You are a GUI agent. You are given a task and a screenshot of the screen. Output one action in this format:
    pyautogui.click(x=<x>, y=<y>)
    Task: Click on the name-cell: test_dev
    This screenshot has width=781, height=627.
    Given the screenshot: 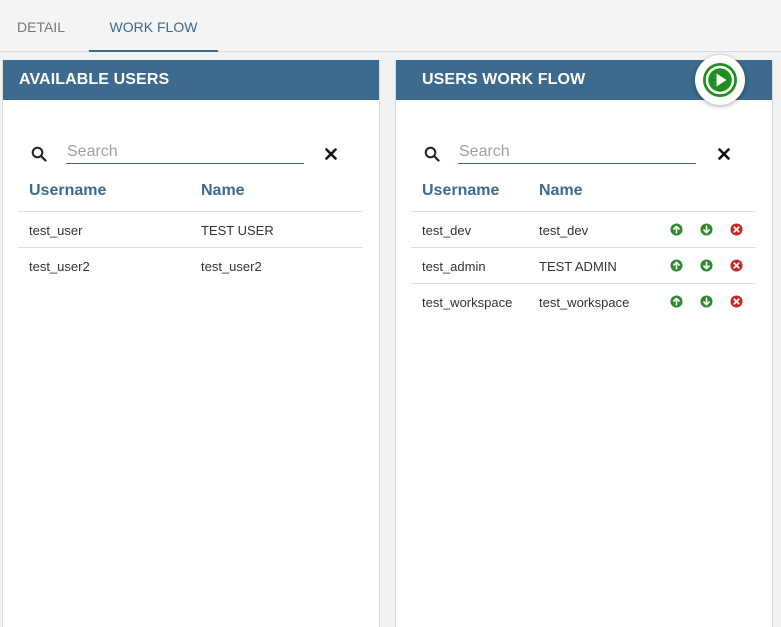 What is the action you would take?
    pyautogui.click(x=564, y=230)
    